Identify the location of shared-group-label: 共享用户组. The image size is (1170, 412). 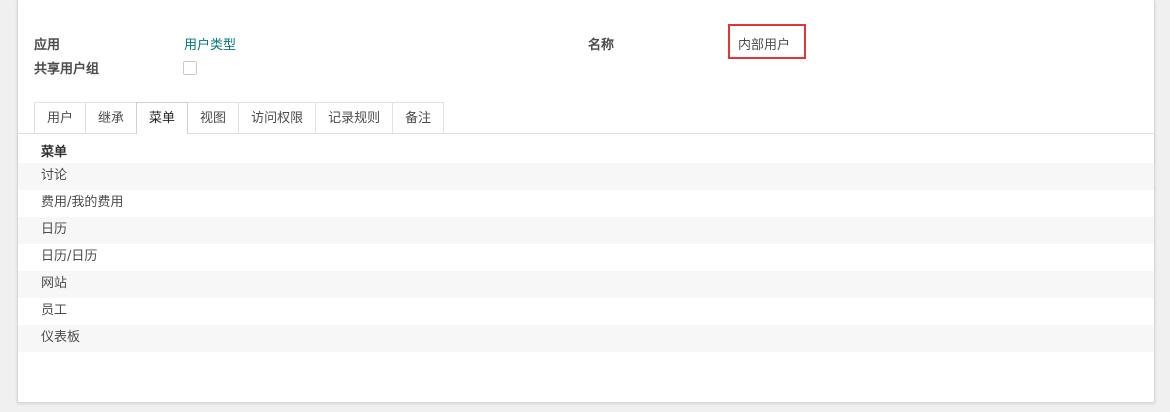
(67, 69).